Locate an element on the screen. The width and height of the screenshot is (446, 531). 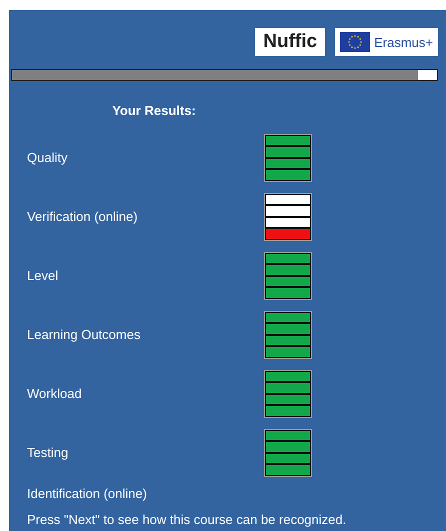
eu-flag-icon is located at coordinates (355, 42).